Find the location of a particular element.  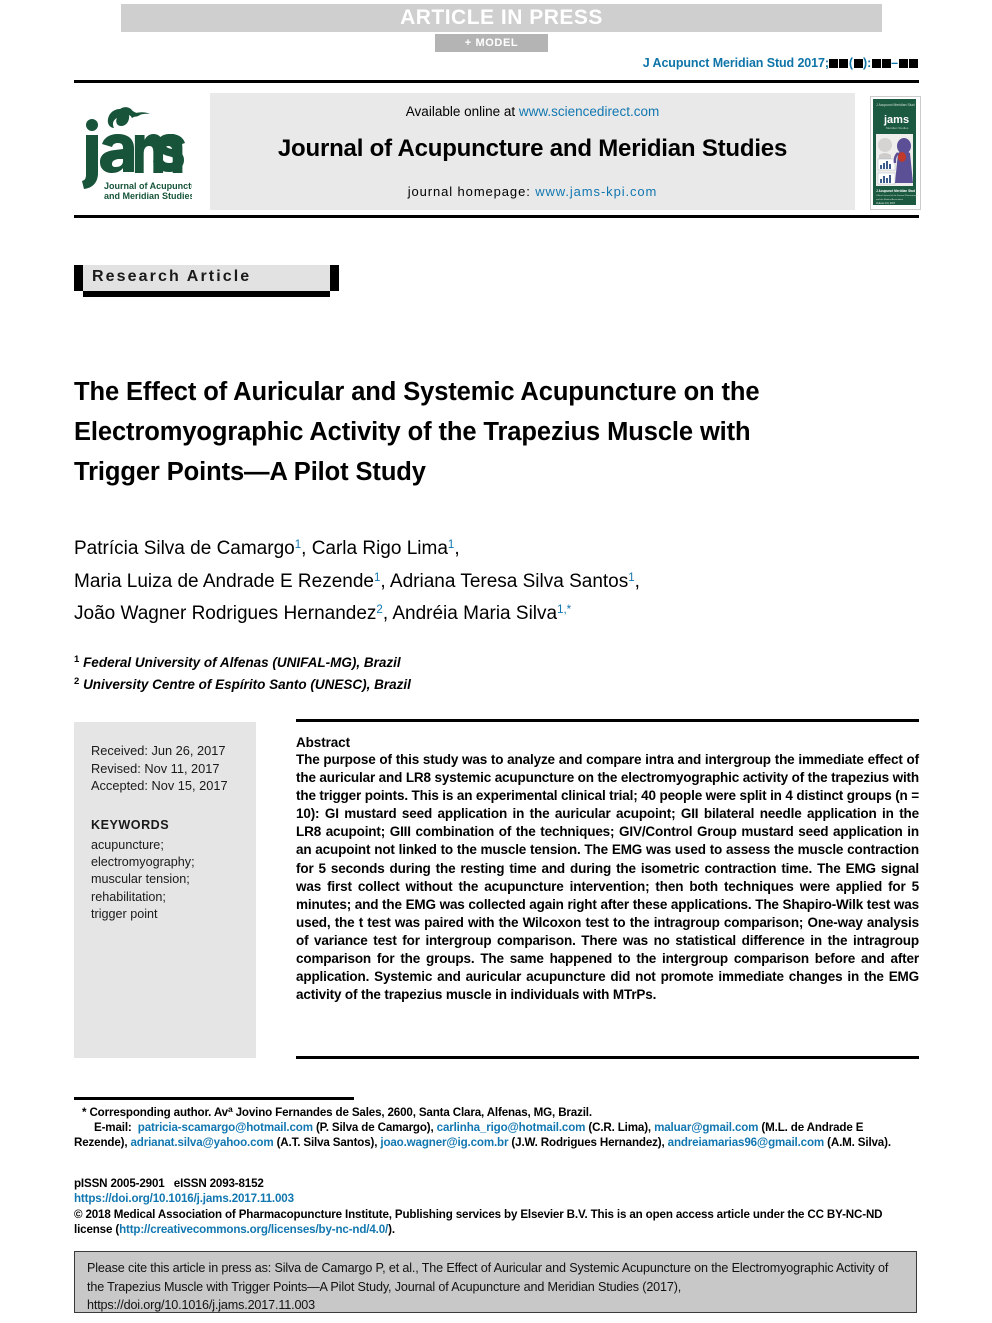

journal-reference-line: J Acupunct Meridian Stud 2017; (): – is located at coordinates (780, 63).